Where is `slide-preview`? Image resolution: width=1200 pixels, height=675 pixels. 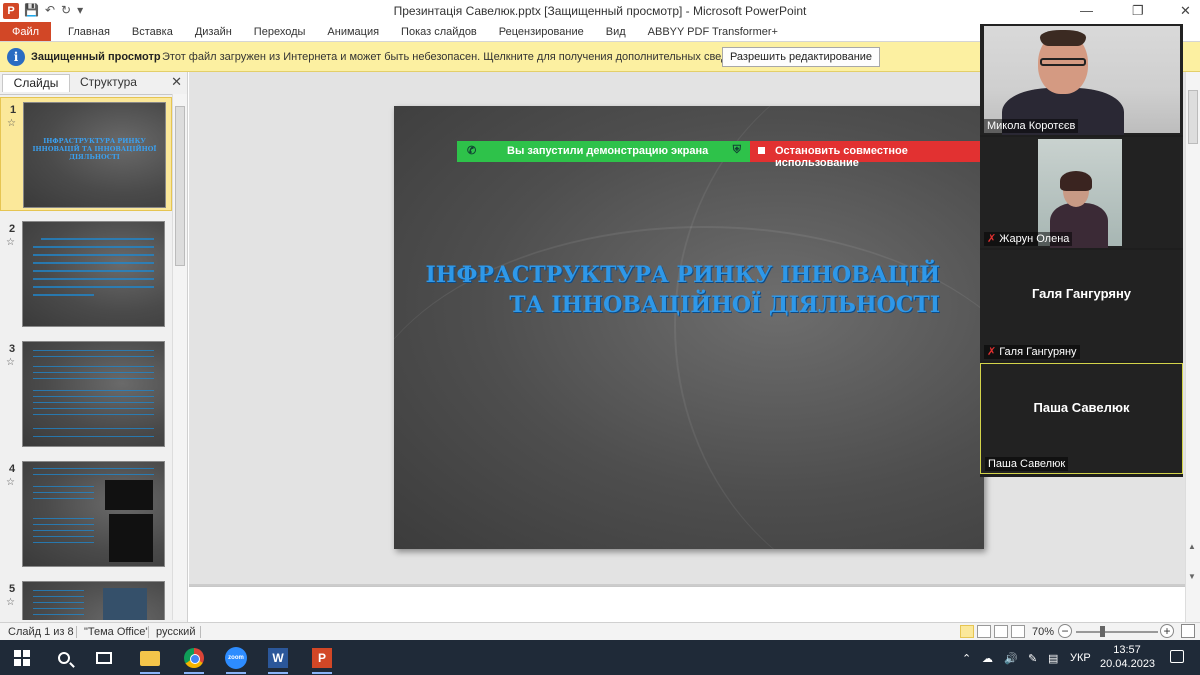
slide-preview is located at coordinates (93, 600).